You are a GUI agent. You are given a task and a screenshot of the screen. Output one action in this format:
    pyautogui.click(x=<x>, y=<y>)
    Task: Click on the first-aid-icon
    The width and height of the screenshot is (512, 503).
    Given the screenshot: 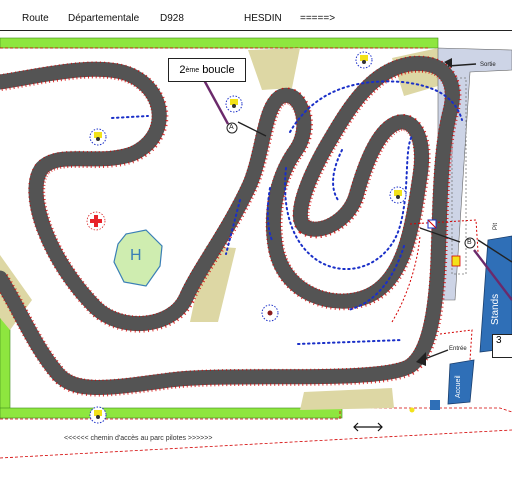 What is the action you would take?
    pyautogui.click(x=96, y=221)
    